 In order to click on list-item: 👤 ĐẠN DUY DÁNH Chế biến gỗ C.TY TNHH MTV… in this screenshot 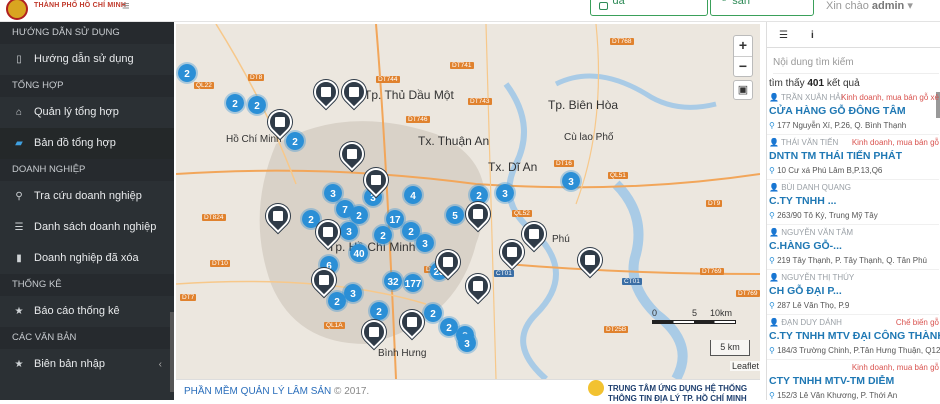, I will do `click(853, 337)`.